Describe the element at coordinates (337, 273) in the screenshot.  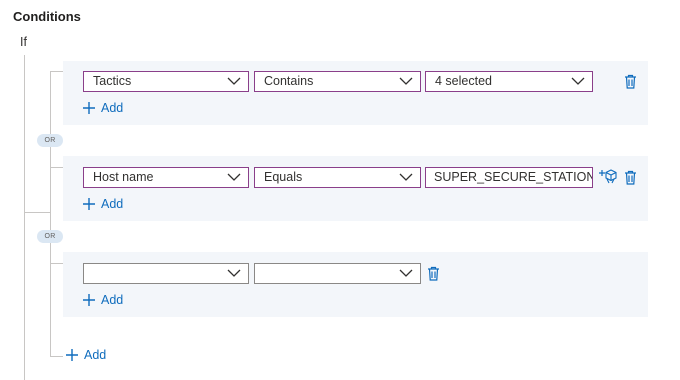
I see `operator-dropdown` at that location.